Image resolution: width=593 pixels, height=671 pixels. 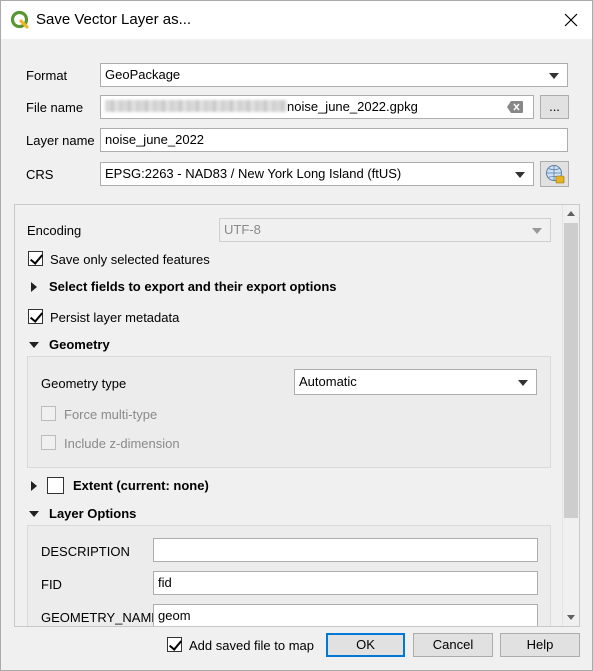 I want to click on arrow-down-icon, so click(x=571, y=617).